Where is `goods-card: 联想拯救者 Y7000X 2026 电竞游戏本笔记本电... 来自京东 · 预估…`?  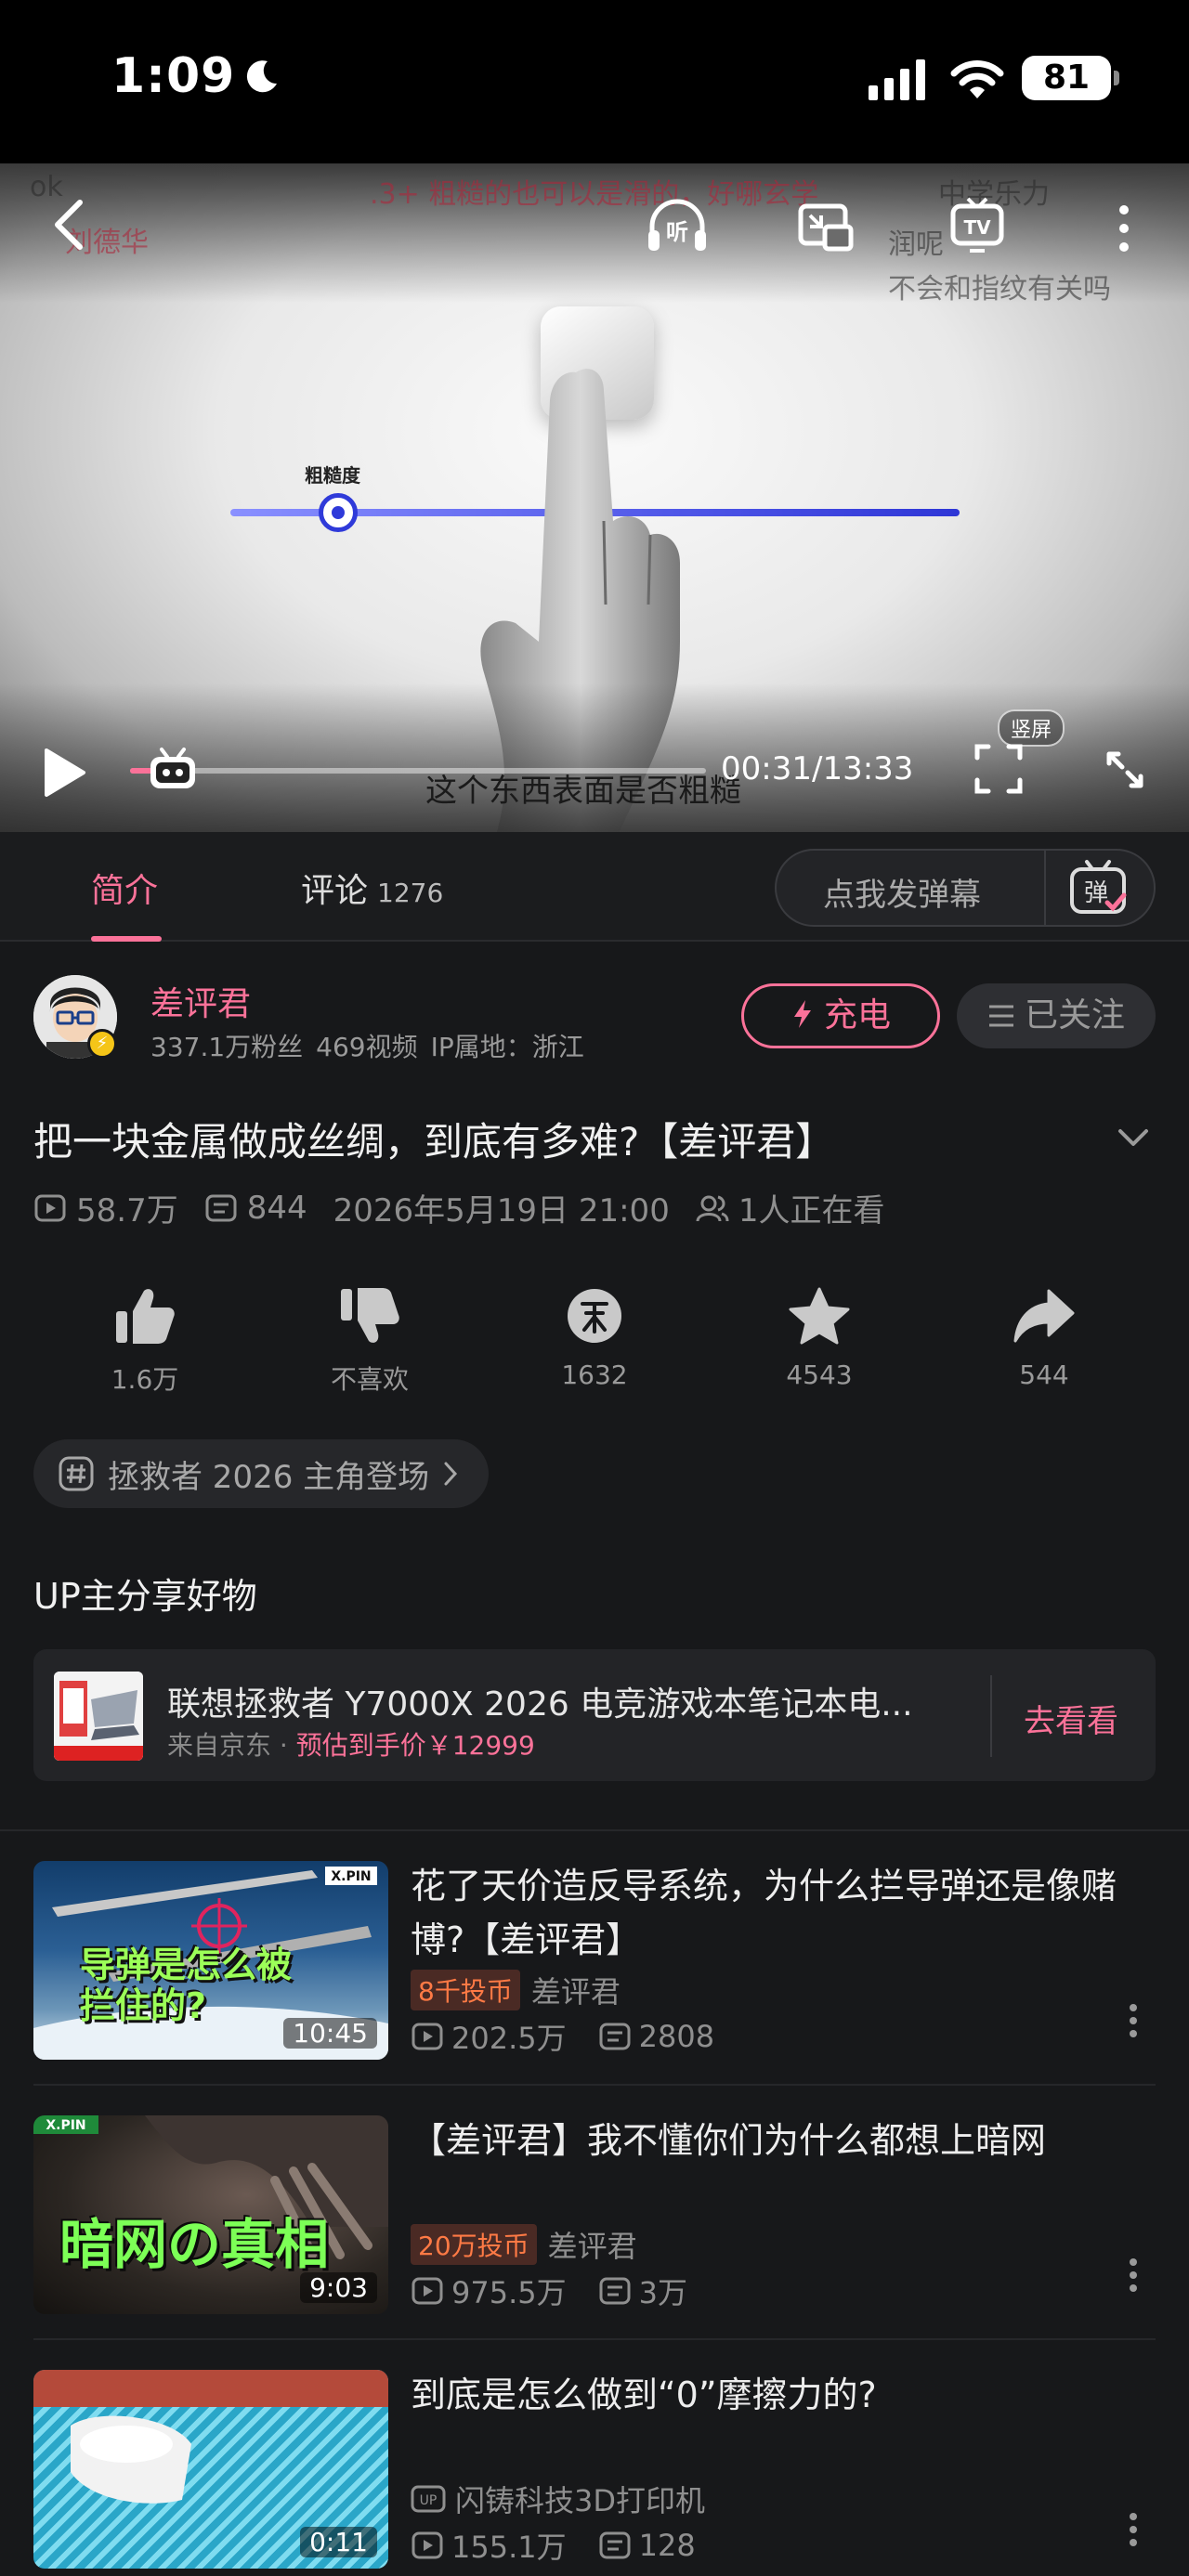 goods-card: 联想拯救者 Y7000X 2026 电竞游戏本笔记本电... 来自京东 · 预估… is located at coordinates (594, 1715).